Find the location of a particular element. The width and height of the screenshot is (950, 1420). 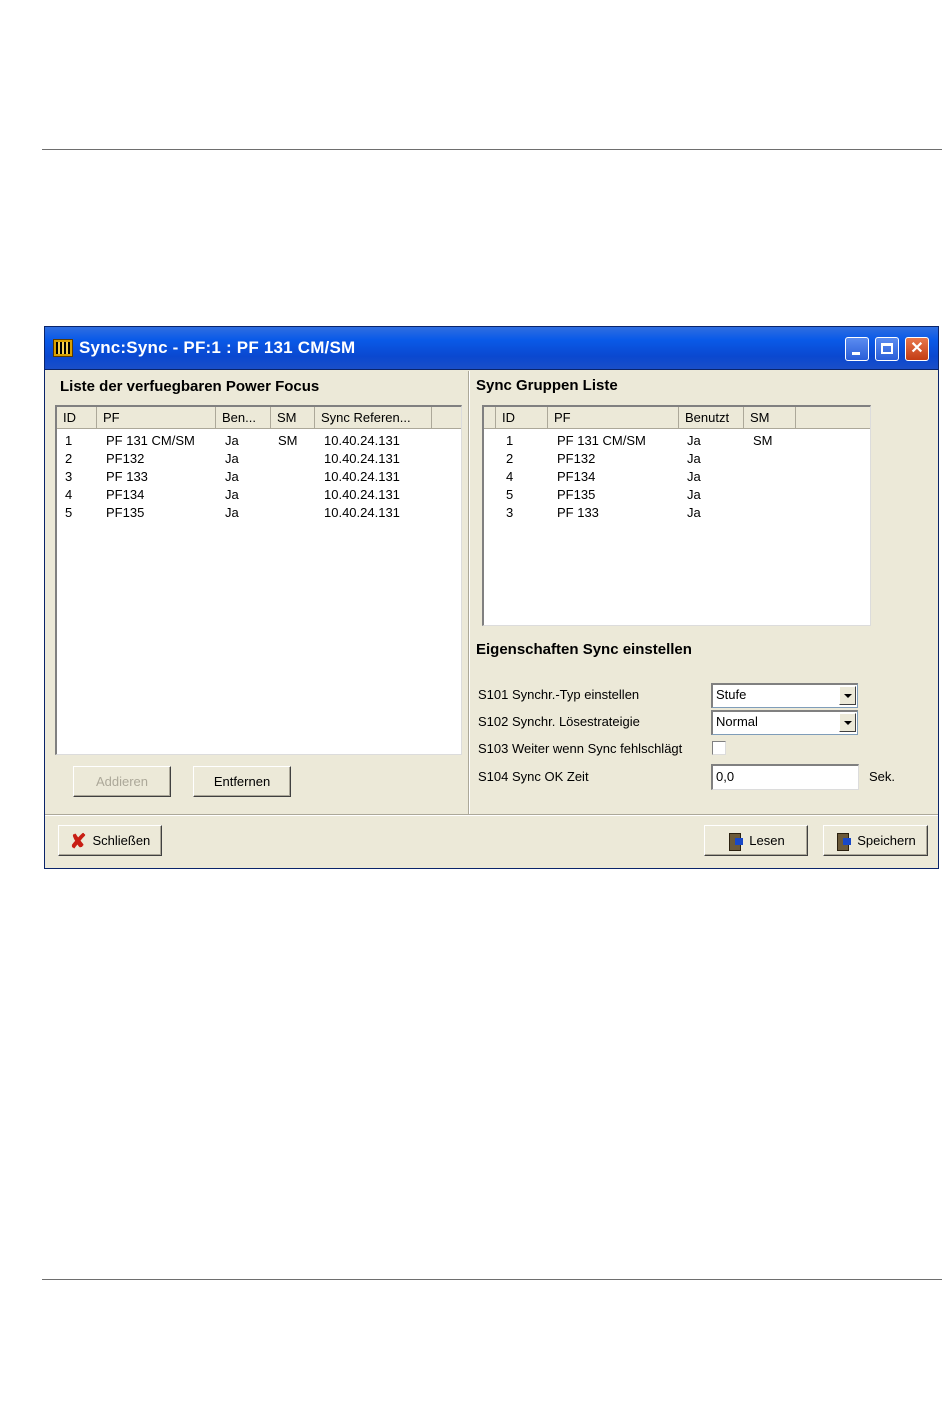

panel-divider is located at coordinates (469, 593).